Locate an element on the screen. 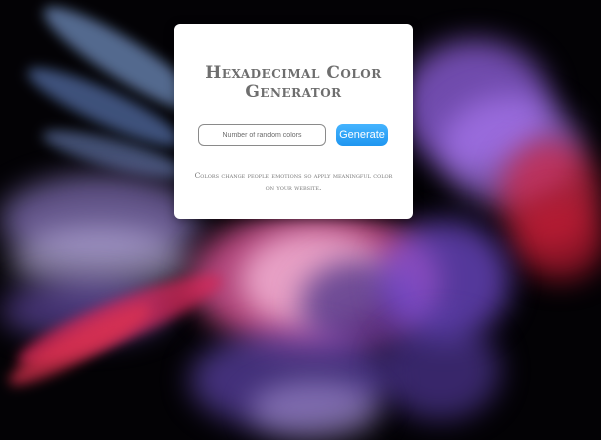  page-title: Hexadecimal Color Generator is located at coordinates (293, 82).